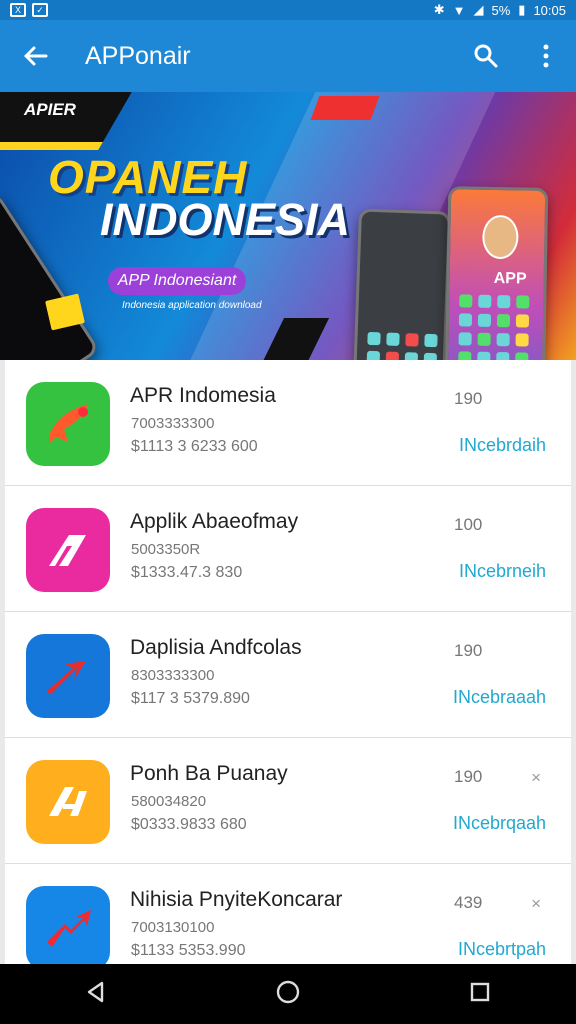  Describe the element at coordinates (522, 9) in the screenshot. I see `battery-icon: ▮` at that location.